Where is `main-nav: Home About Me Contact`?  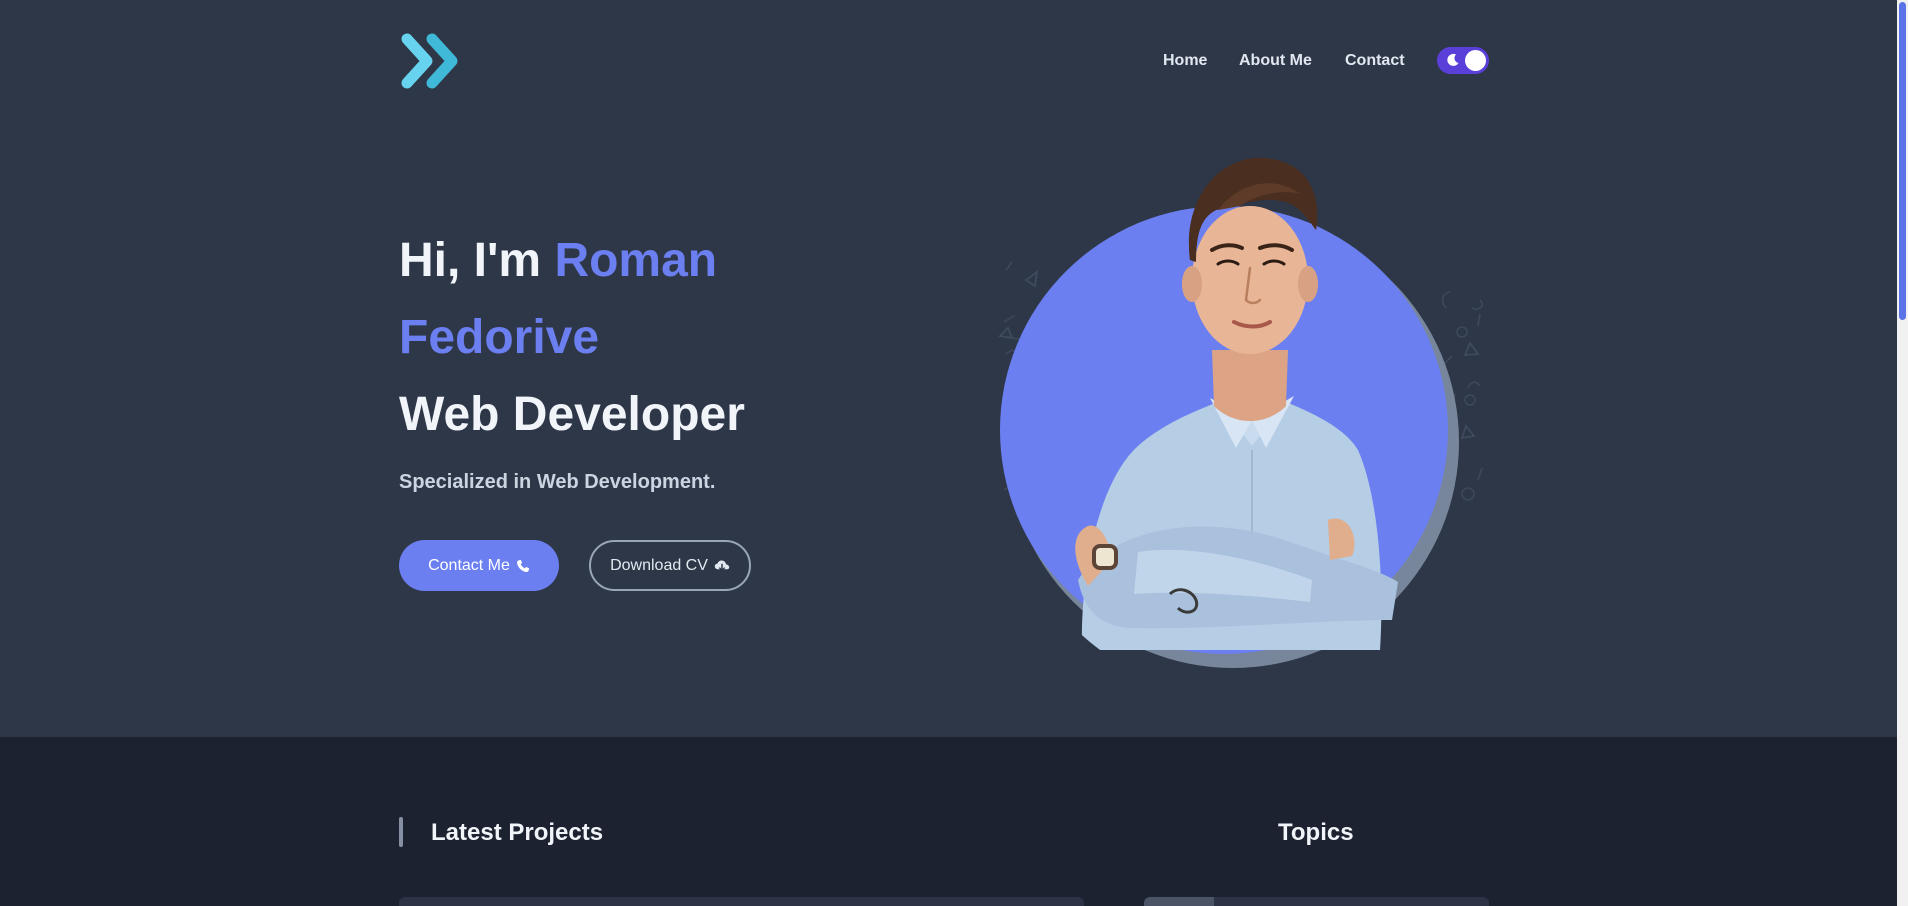 main-nav: Home About Me Contact is located at coordinates (948, 61).